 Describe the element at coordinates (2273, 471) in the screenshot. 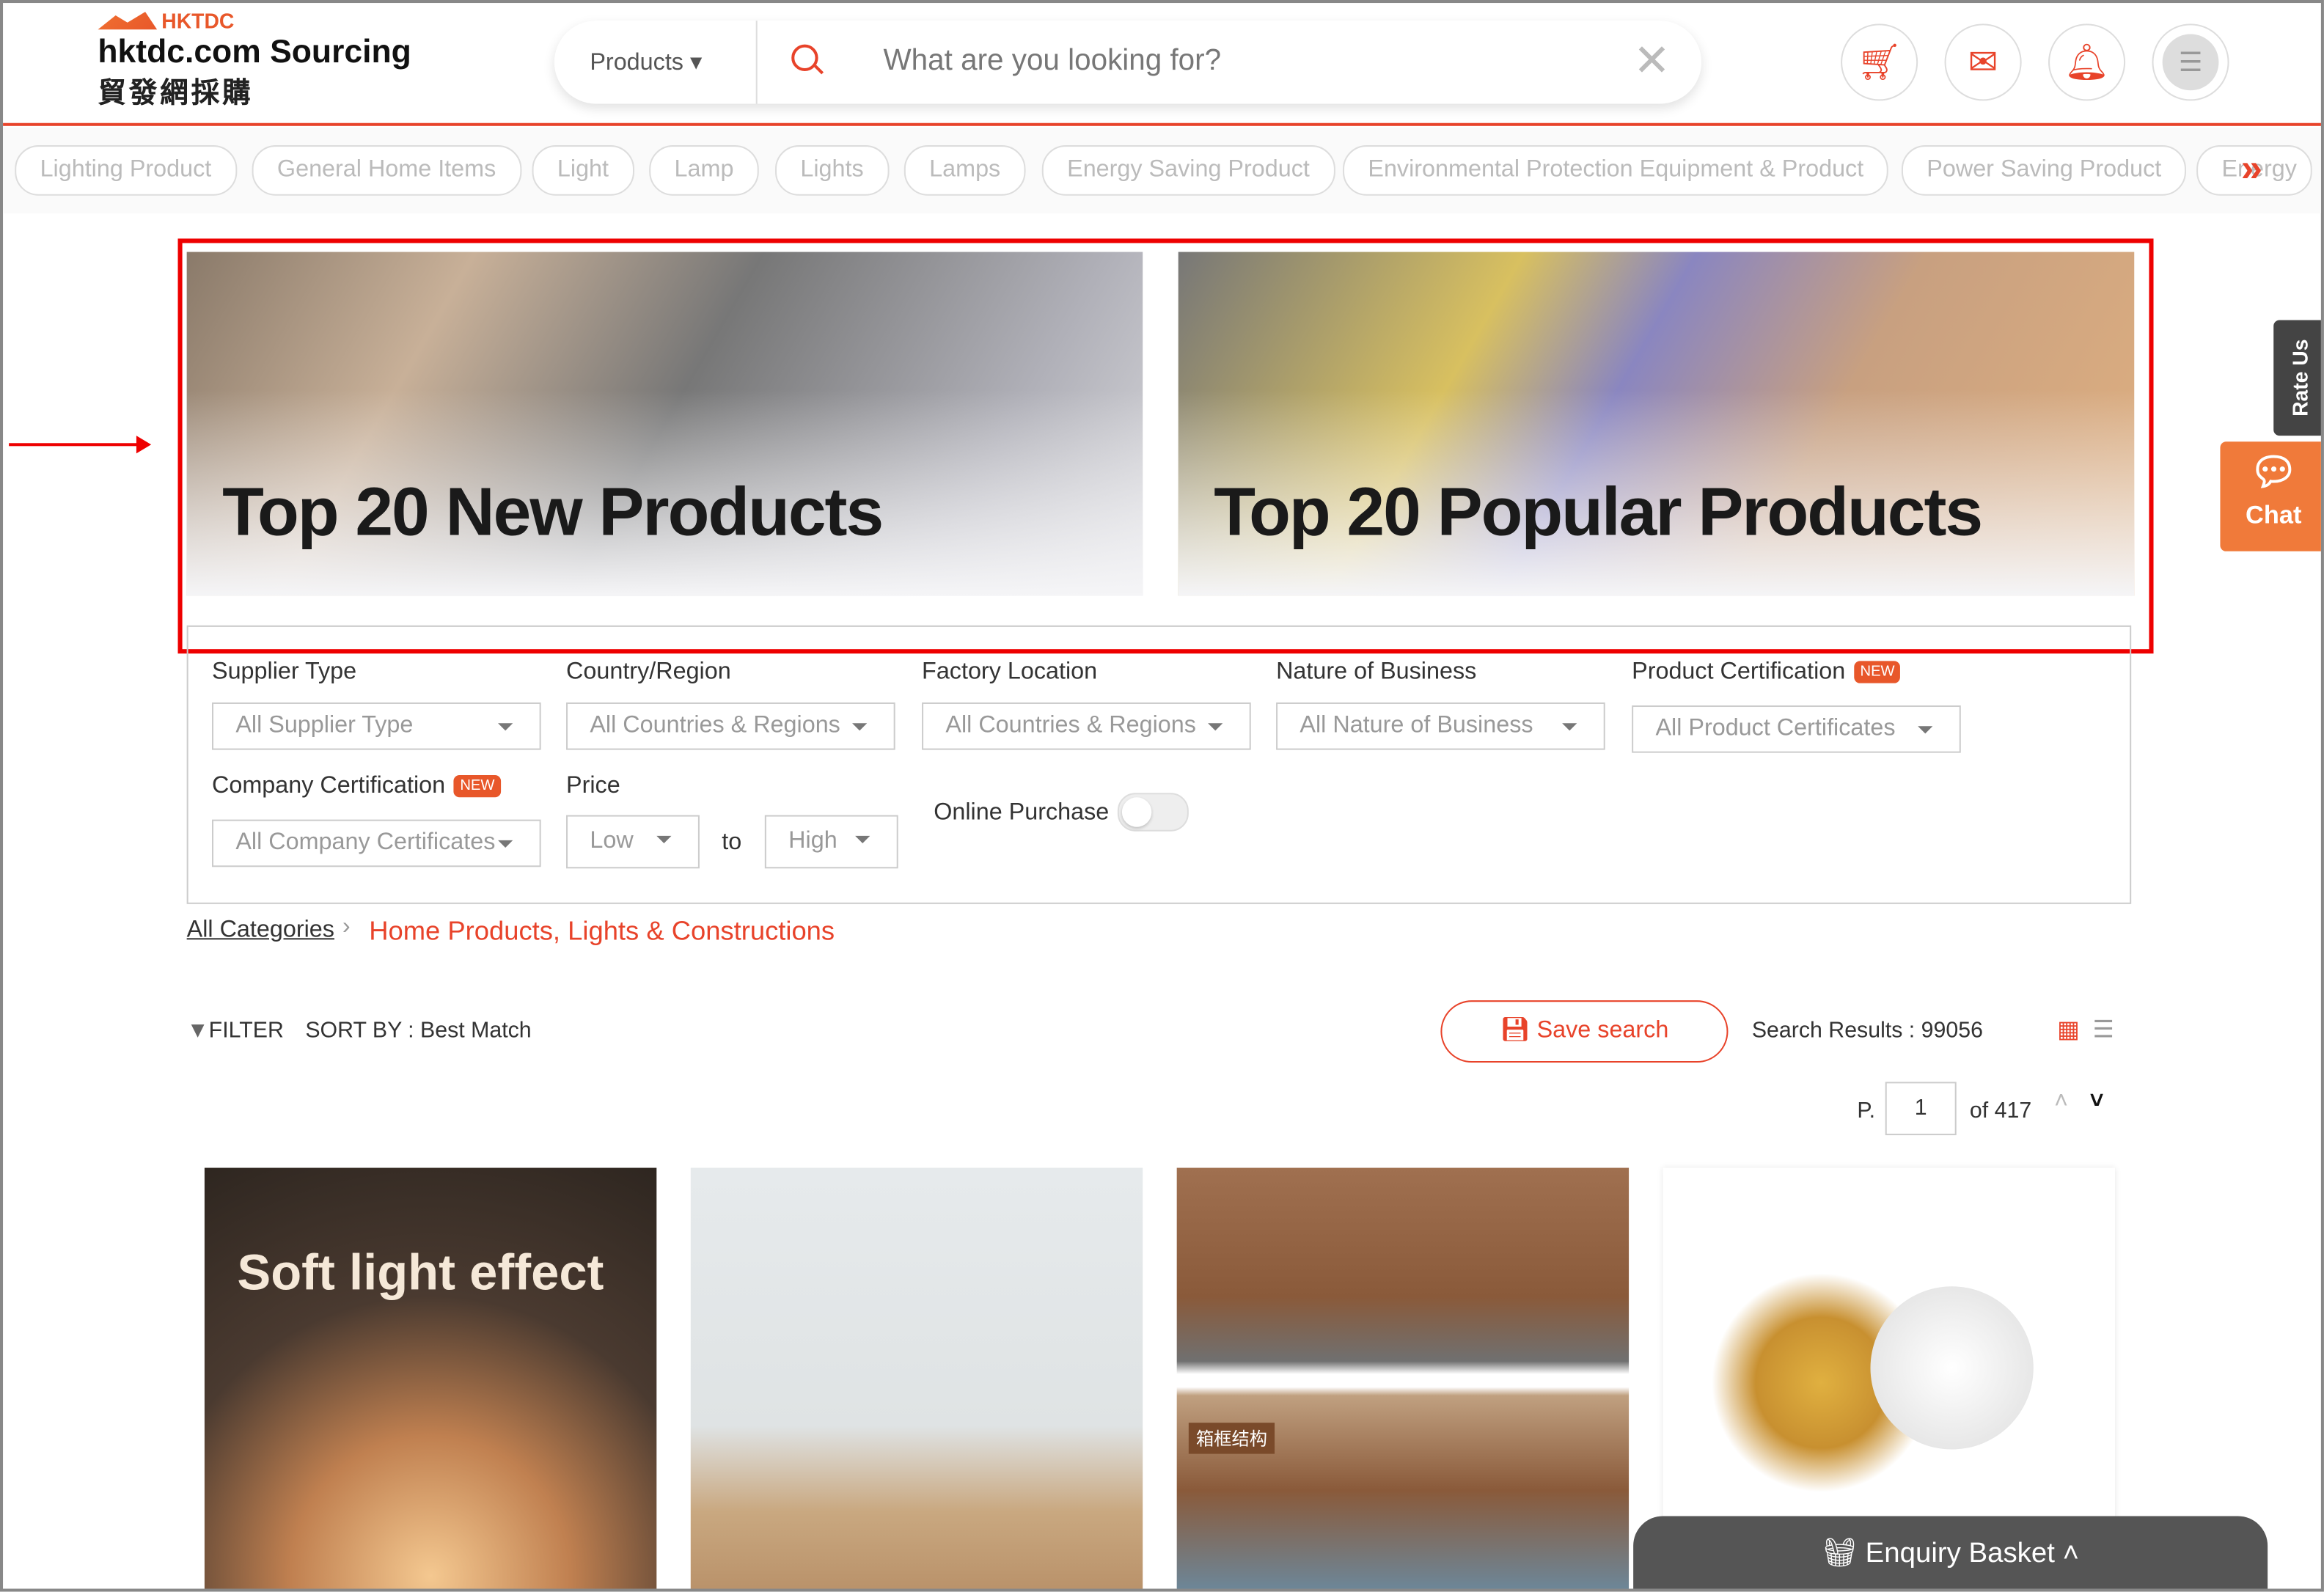

I see `chat-icon: 💬︎` at that location.